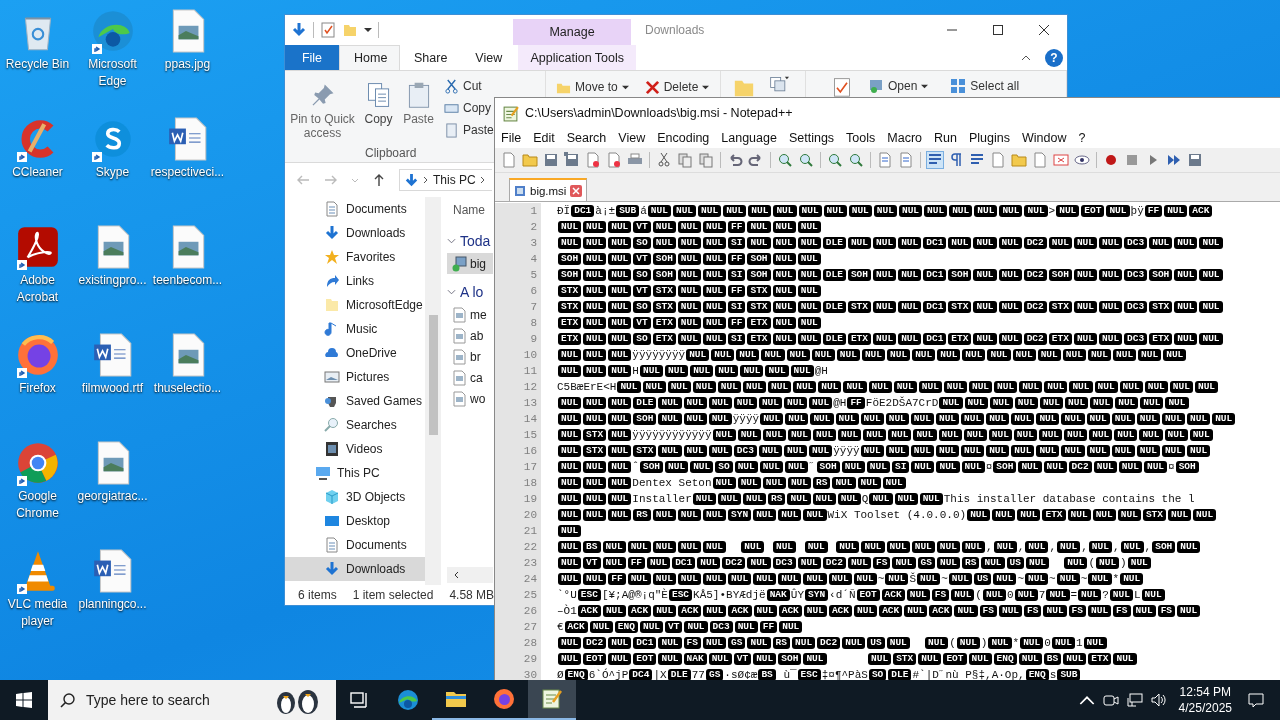  What do you see at coordinates (635, 467) in the screenshot?
I see `code-text: ˆ` at bounding box center [635, 467].